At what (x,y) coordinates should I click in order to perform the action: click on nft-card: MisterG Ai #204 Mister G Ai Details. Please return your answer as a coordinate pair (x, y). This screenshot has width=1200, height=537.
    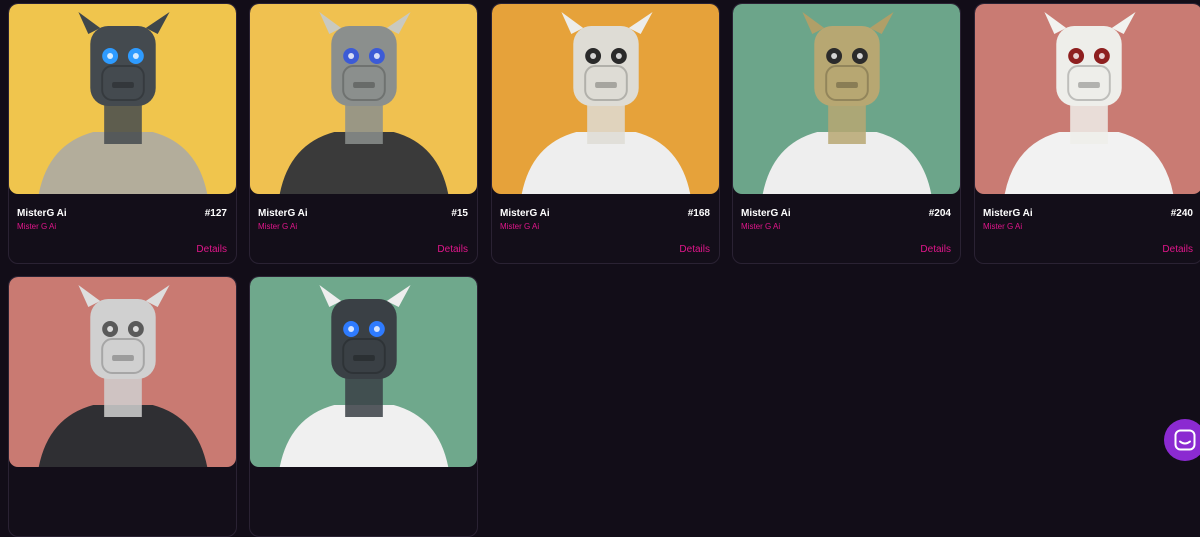
    Looking at the image, I should click on (846, 133).